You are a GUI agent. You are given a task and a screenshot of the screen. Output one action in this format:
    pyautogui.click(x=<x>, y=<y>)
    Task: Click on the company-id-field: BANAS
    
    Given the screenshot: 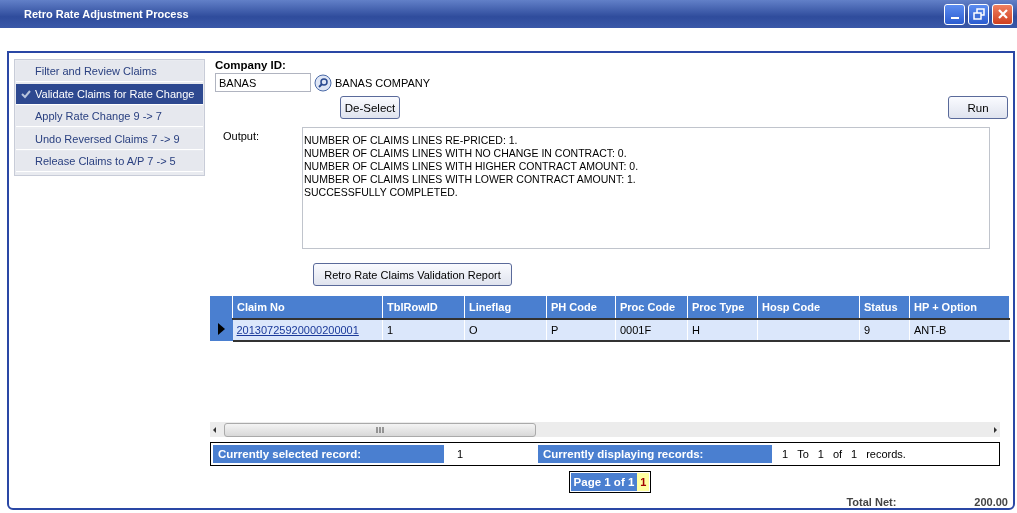 What is the action you would take?
    pyautogui.click(x=263, y=82)
    